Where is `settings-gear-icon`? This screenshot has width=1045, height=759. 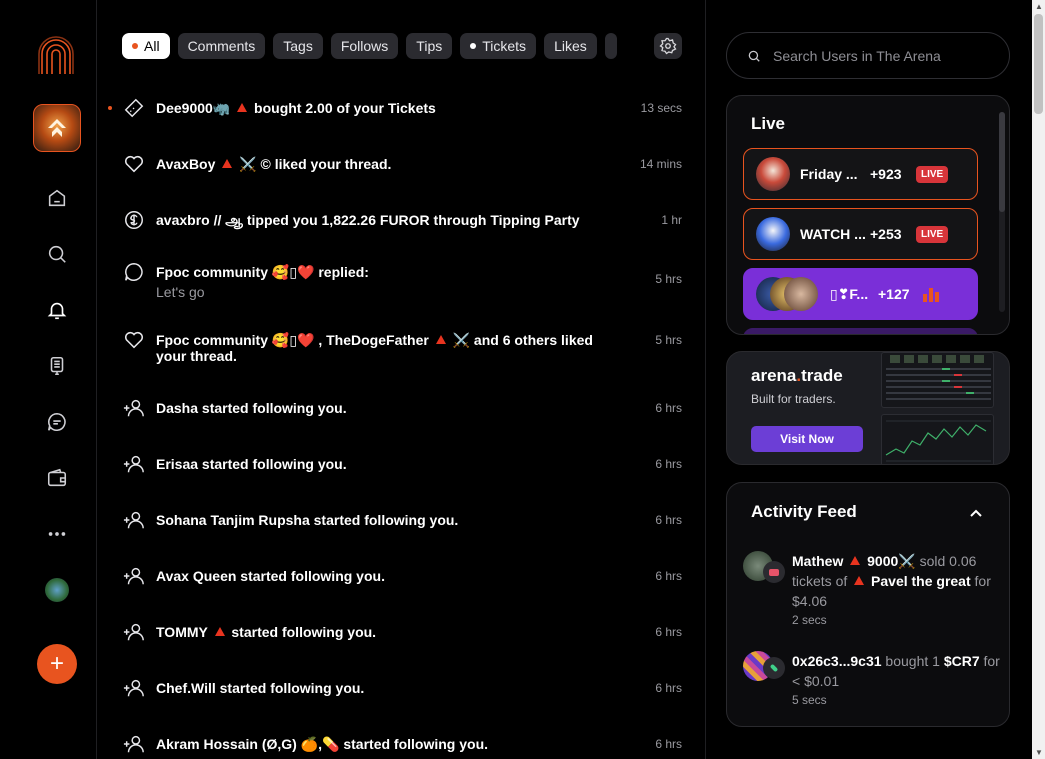 settings-gear-icon is located at coordinates (668, 46).